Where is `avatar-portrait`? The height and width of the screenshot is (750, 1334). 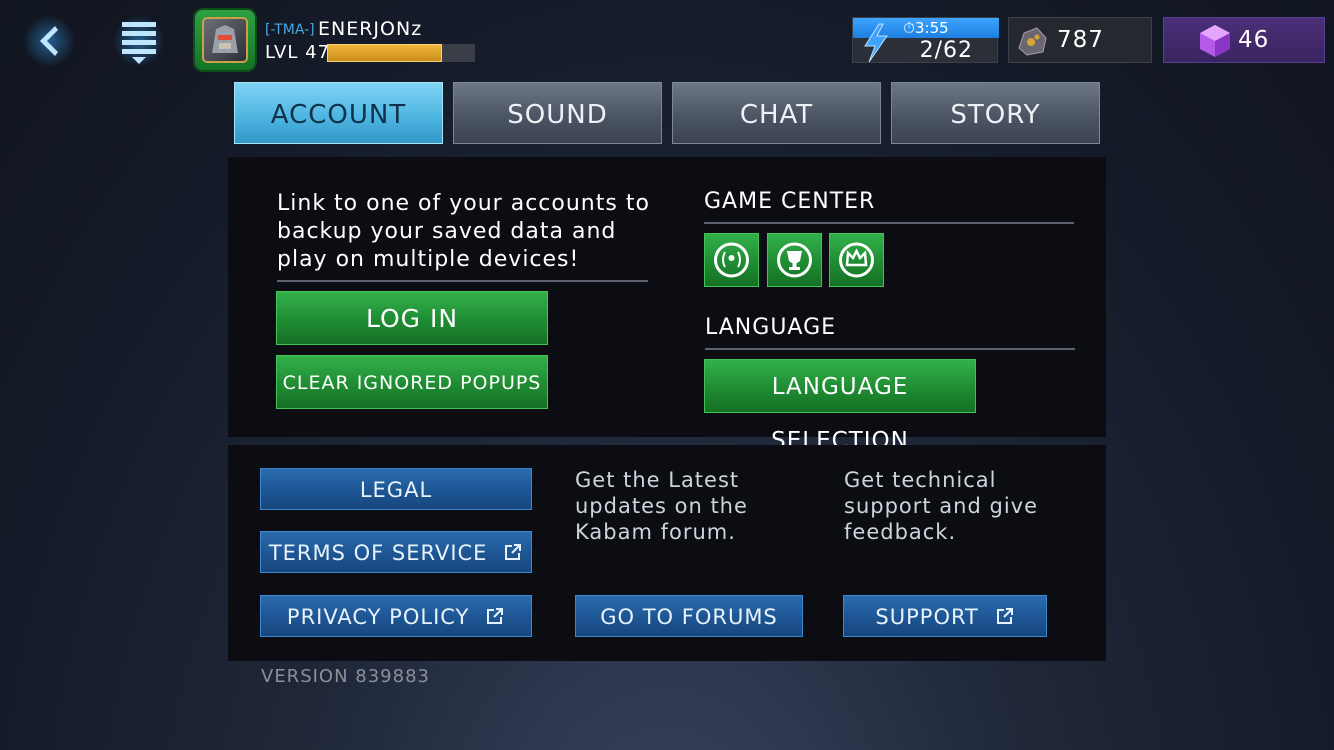
avatar-portrait is located at coordinates (225, 40).